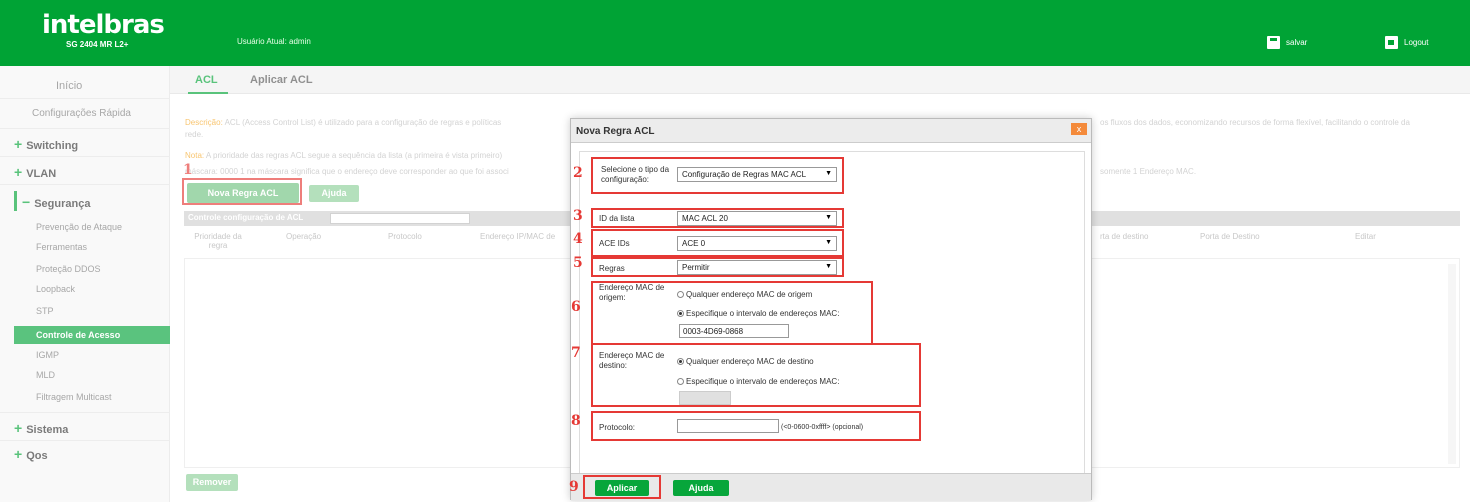  What do you see at coordinates (635, 174) in the screenshot?
I see `tipo-label: Selecione o tipo da configuração:` at bounding box center [635, 174].